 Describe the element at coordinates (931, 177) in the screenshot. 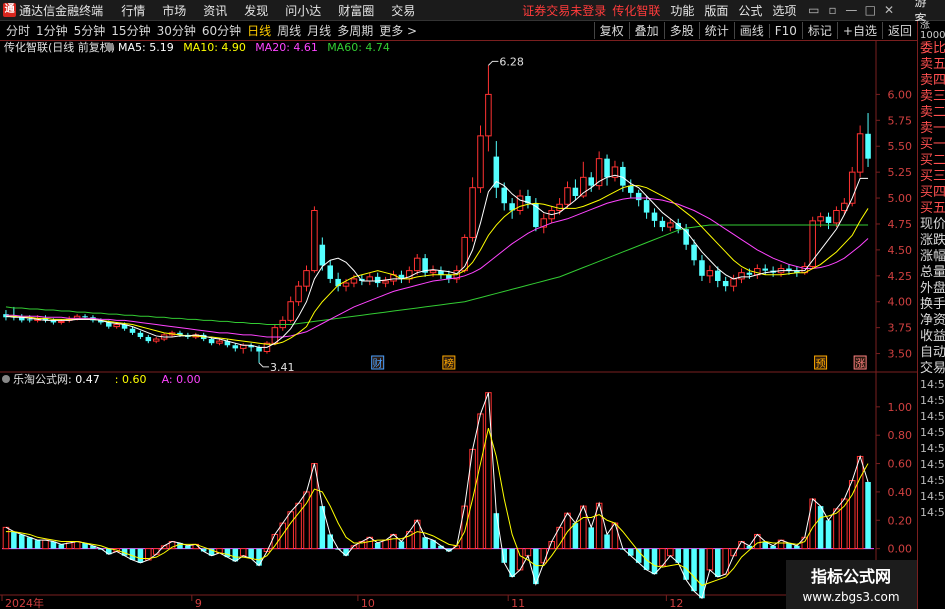

I see `side-item: 买三` at that location.